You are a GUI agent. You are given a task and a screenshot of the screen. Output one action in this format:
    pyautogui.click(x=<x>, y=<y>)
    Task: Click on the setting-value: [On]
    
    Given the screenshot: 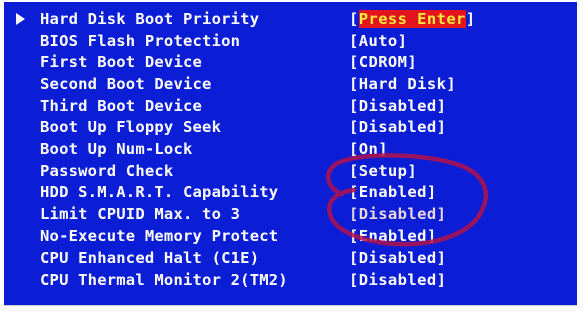 What is the action you would take?
    pyautogui.click(x=368, y=149)
    